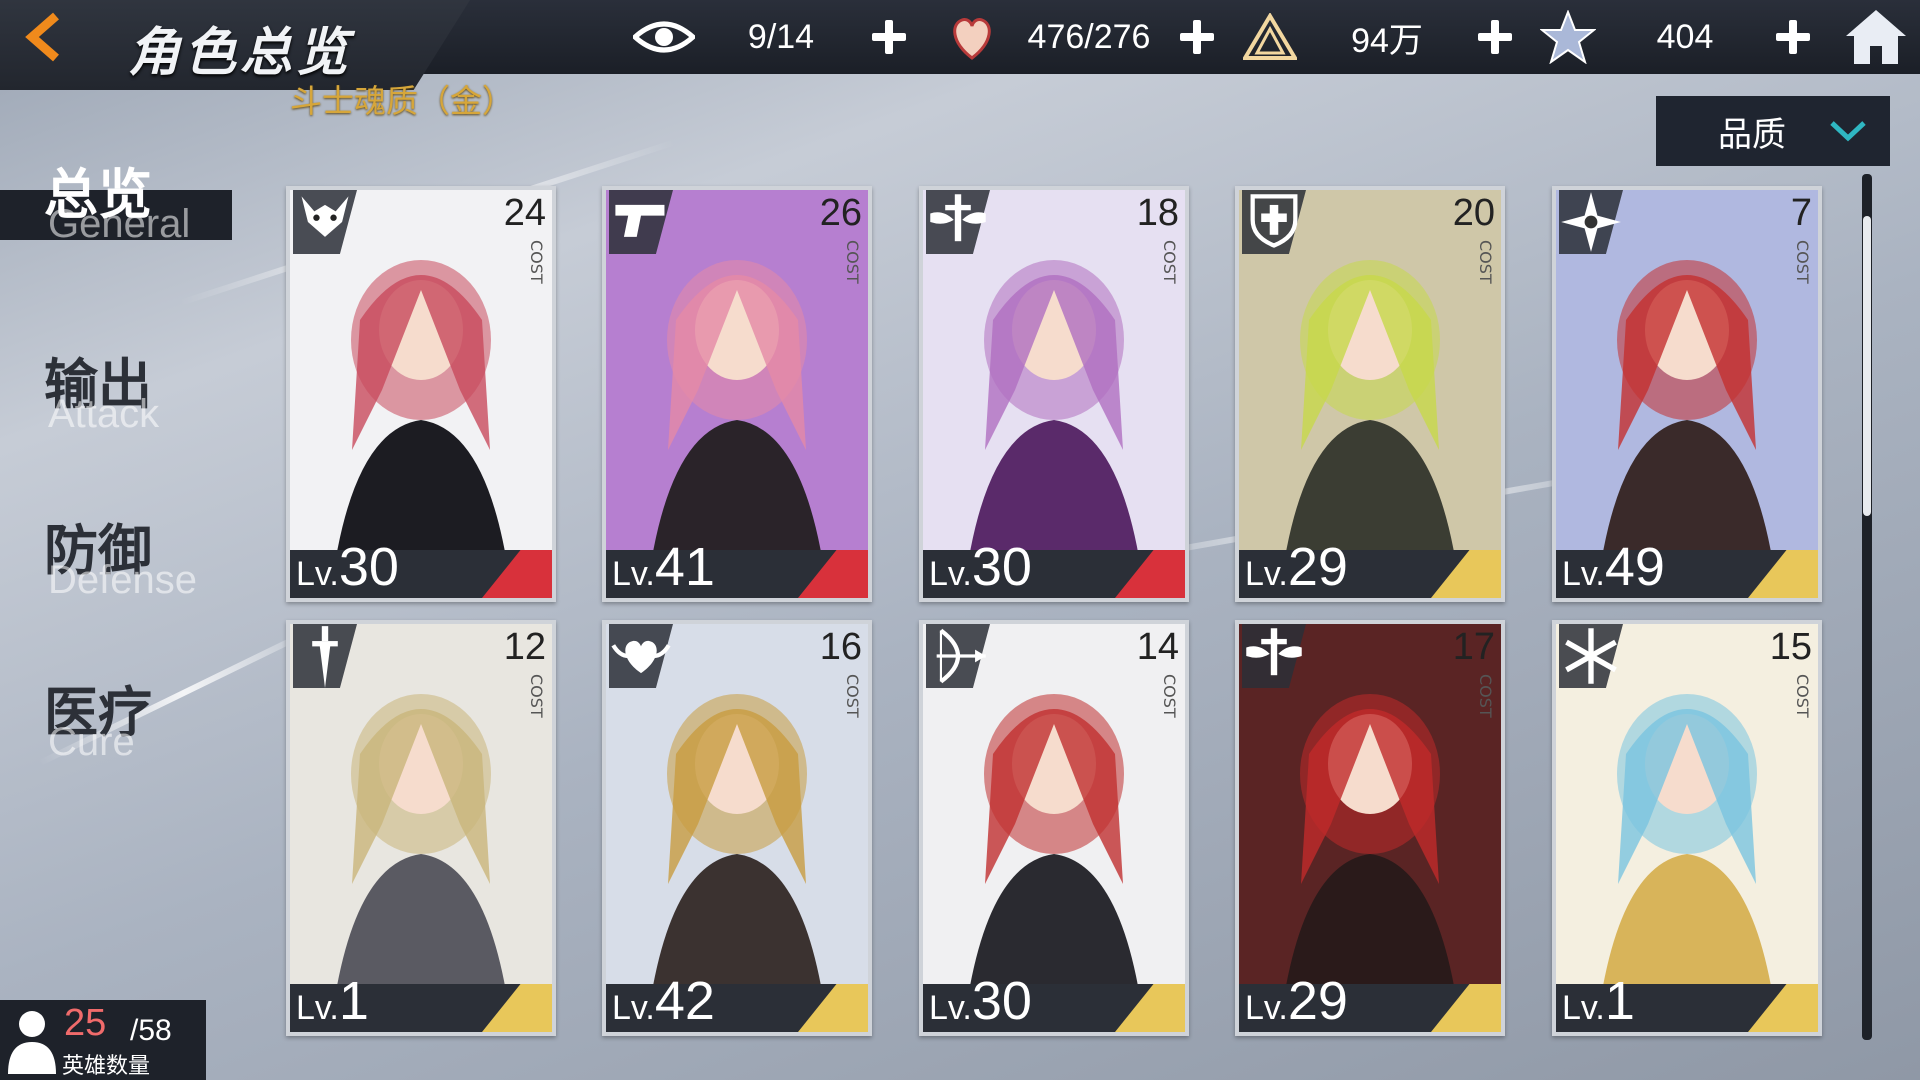  Describe the element at coordinates (840, 647) in the screenshot. I see `card-cost: 16` at that location.